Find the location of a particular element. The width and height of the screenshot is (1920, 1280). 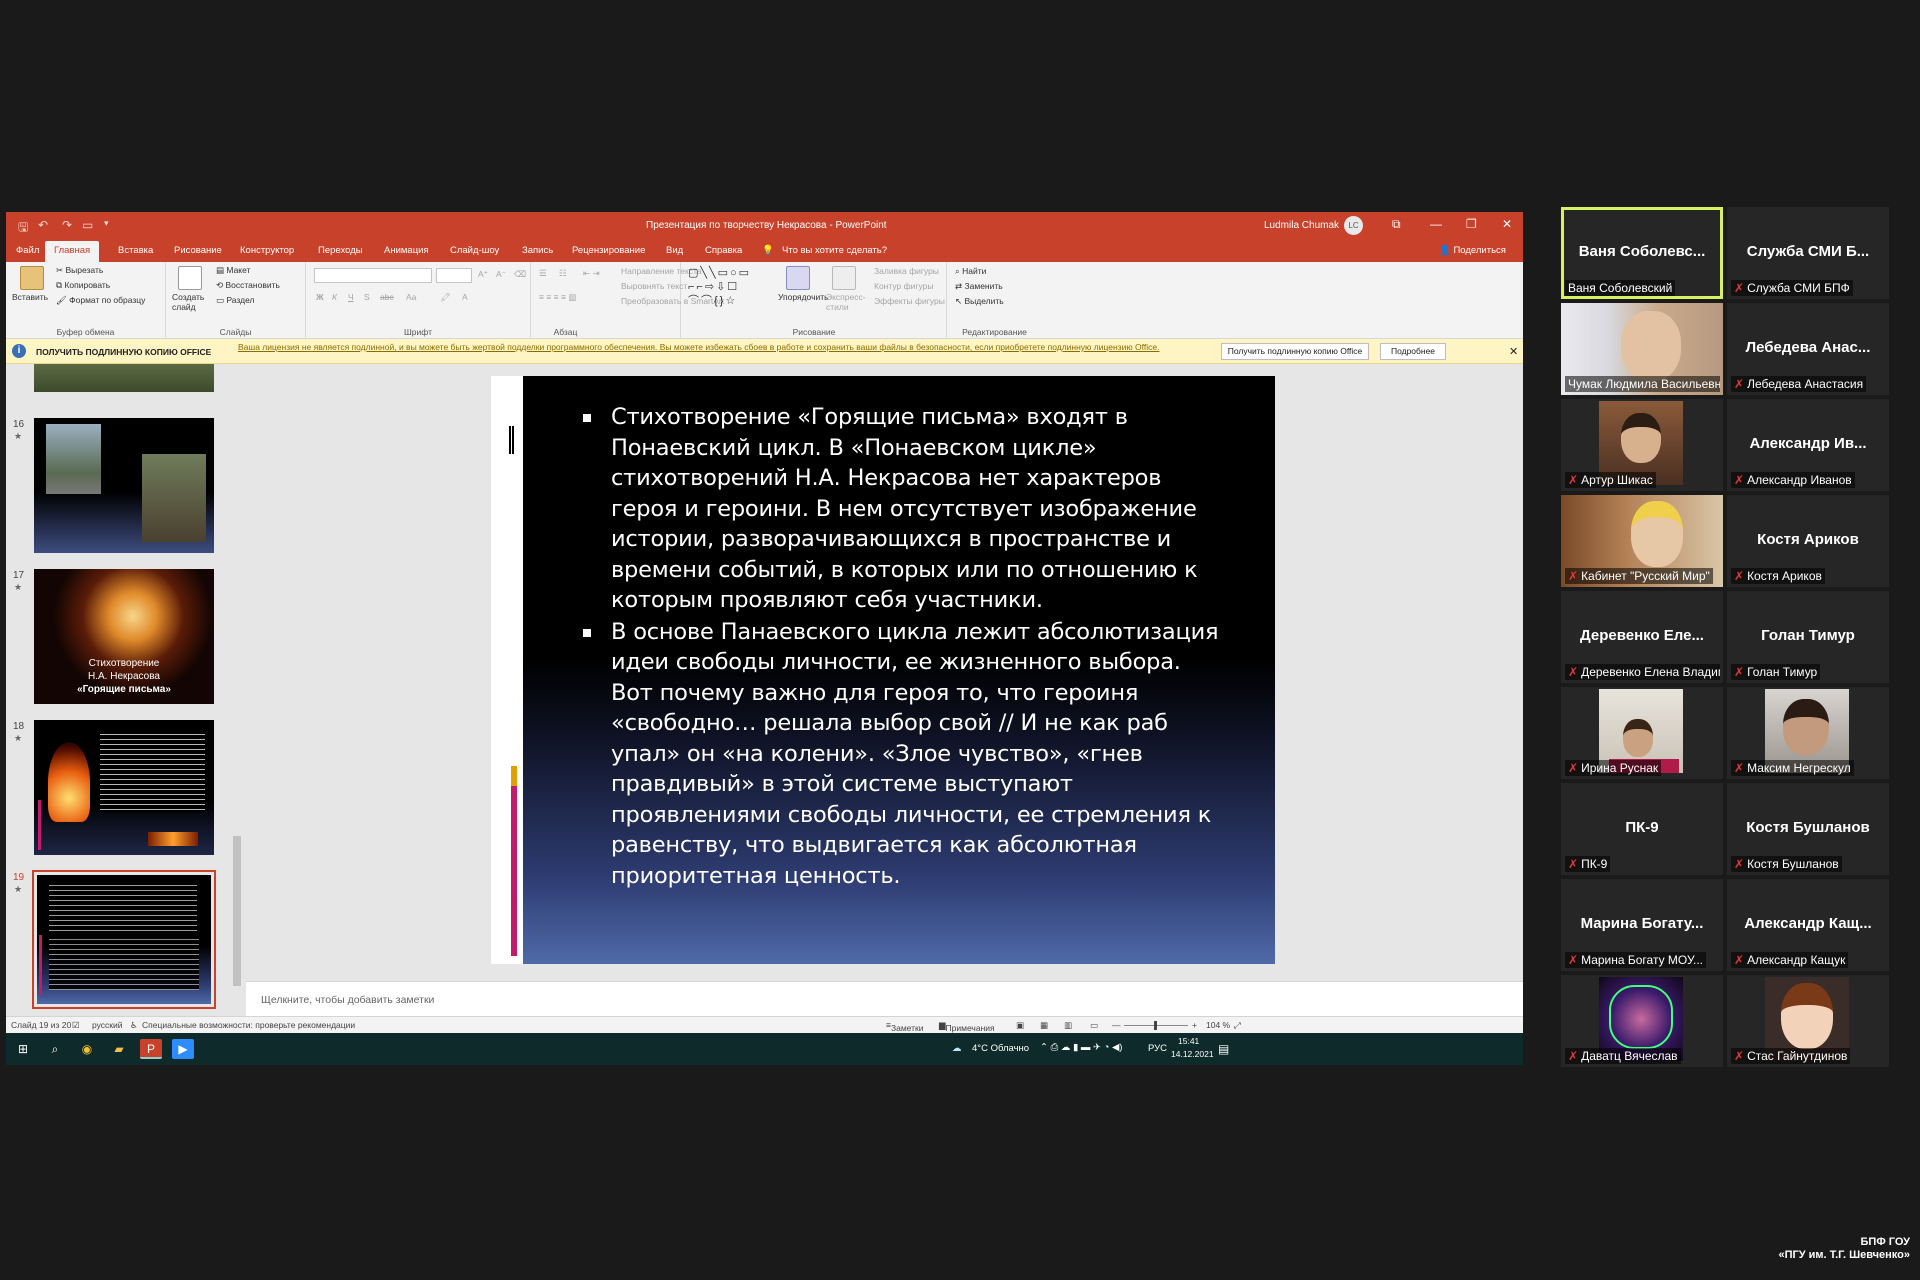

shapes-gallery: ▢╲╲▭○▭ ⌐⌐⇨⇩☐ ⌒⌒{}☆ is located at coordinates (733, 287).